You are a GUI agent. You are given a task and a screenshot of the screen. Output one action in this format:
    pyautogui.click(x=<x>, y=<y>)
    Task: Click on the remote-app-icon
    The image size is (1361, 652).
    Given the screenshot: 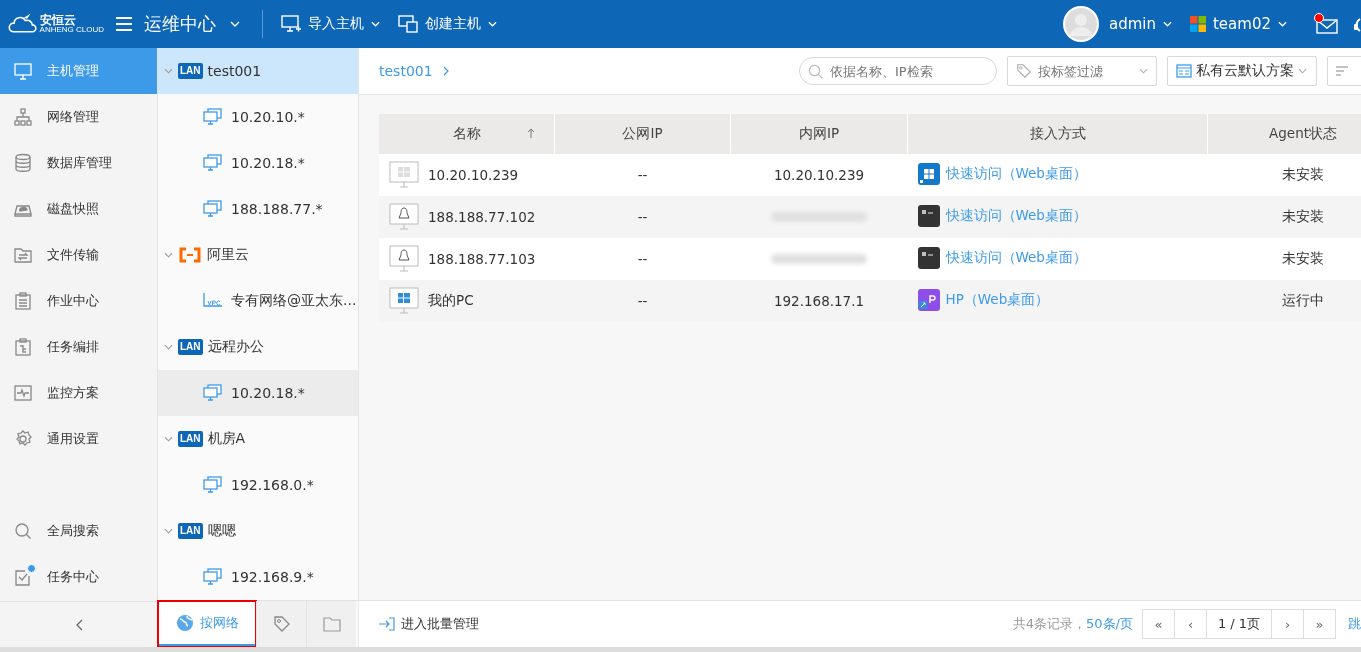 What is the action you would take?
    pyautogui.click(x=928, y=299)
    